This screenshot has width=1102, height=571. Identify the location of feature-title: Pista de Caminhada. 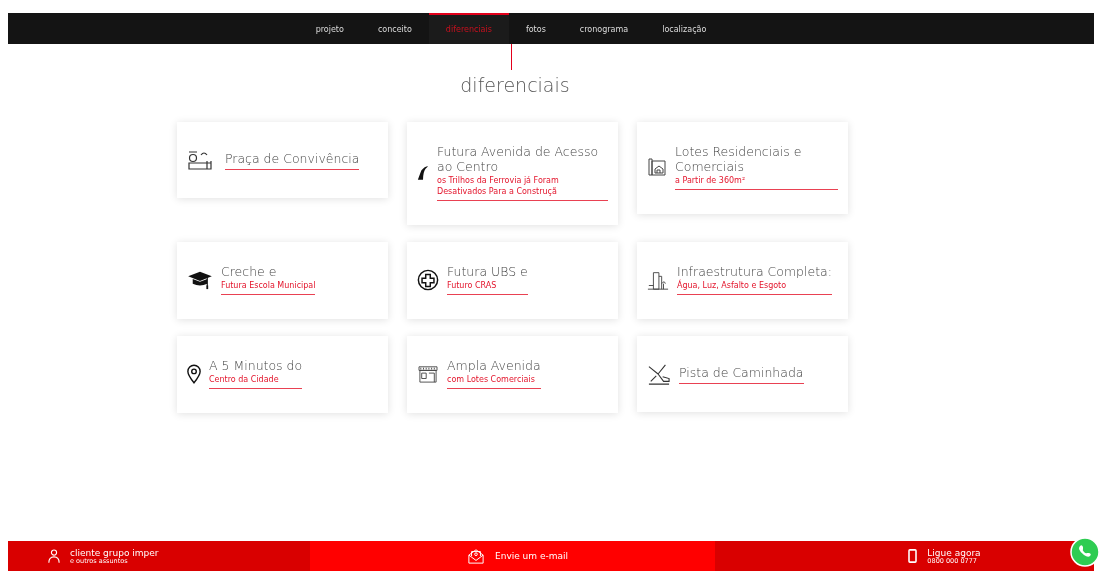
(741, 372).